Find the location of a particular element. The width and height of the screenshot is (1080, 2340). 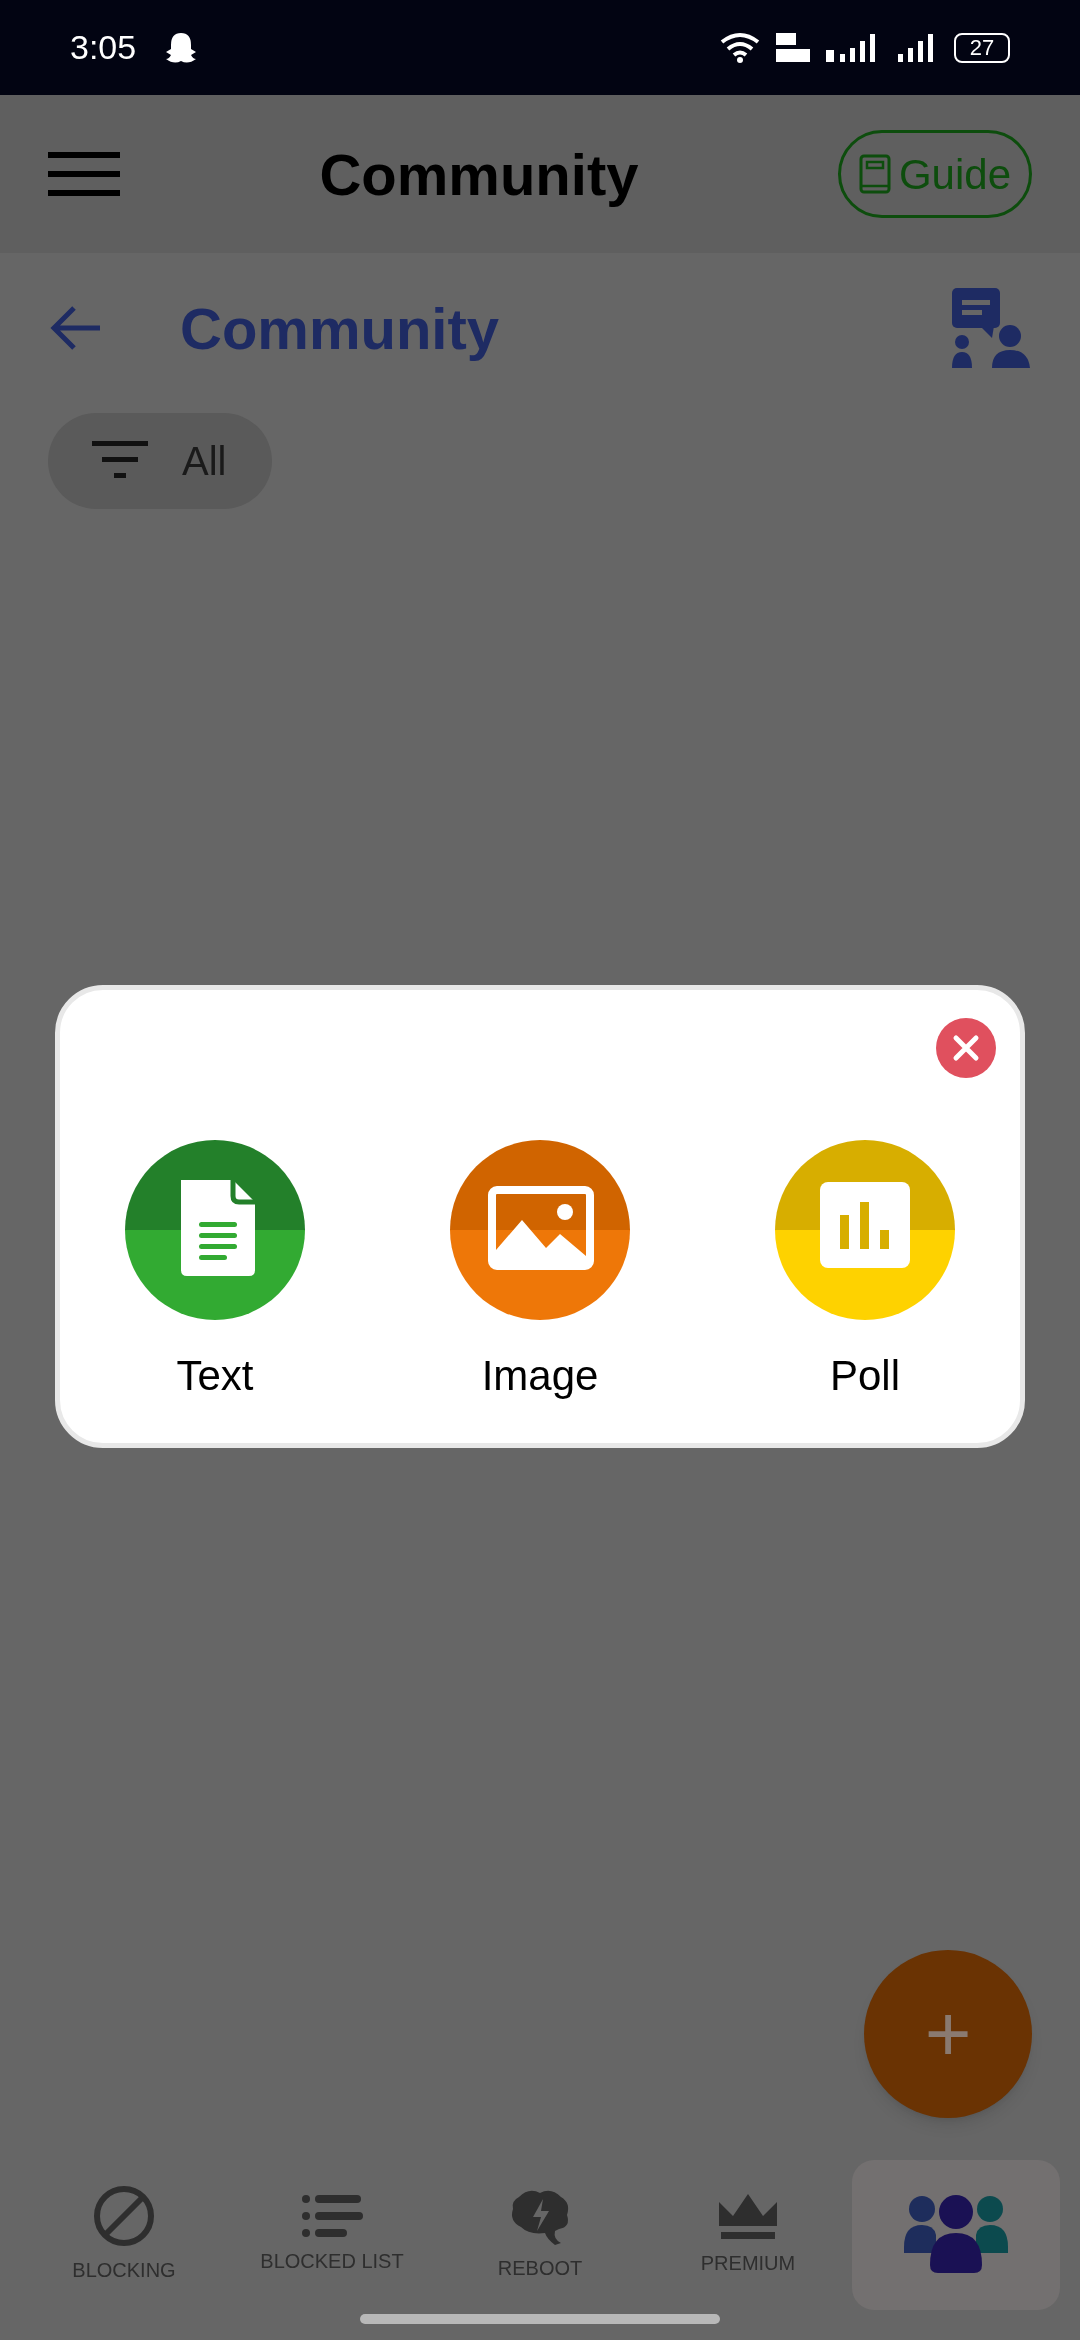

nav-item: PREMIUM is located at coordinates (748, 2235).